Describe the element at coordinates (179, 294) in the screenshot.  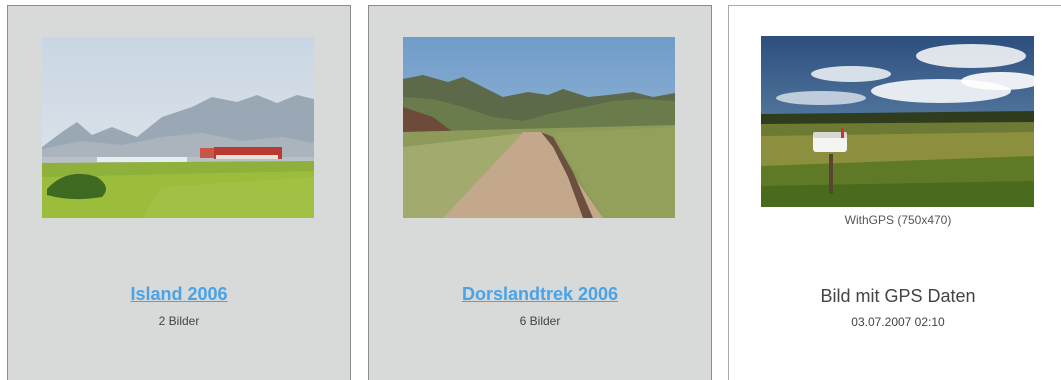
I see `album-title-link: Island 2006` at that location.